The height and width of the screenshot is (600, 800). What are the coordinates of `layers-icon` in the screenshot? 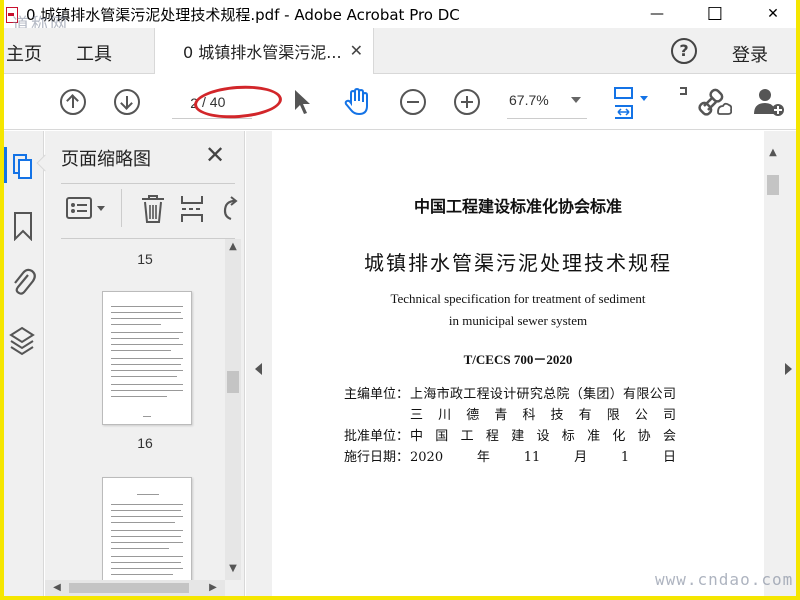 It's located at (22, 341).